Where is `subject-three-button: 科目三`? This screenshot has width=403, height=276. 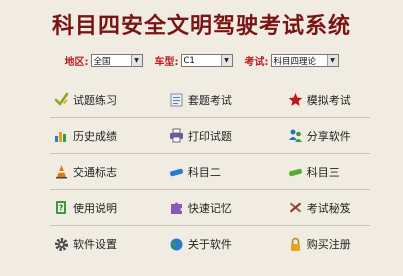
subject-three-button: 科目三 is located at coordinates (327, 172).